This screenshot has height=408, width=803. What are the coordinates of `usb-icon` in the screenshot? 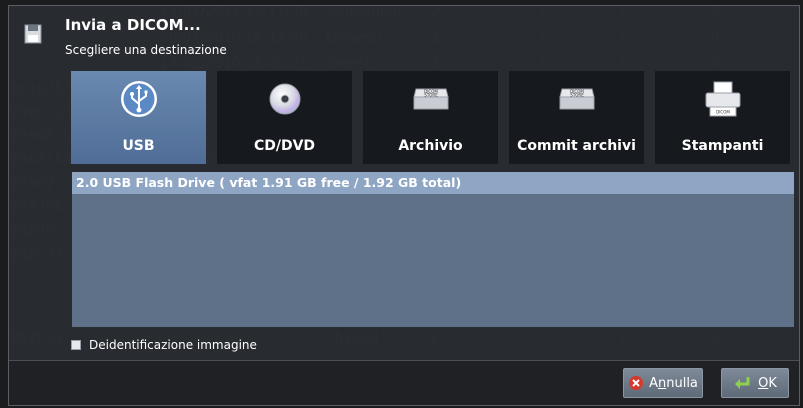 It's located at (138, 99).